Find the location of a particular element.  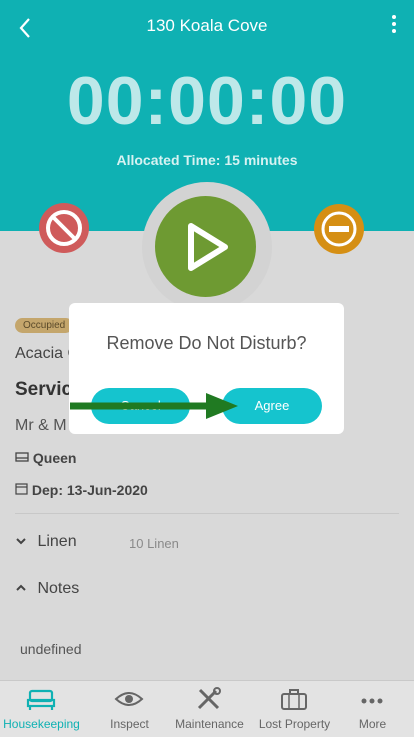

tab-label: Inspect is located at coordinates (129, 724).